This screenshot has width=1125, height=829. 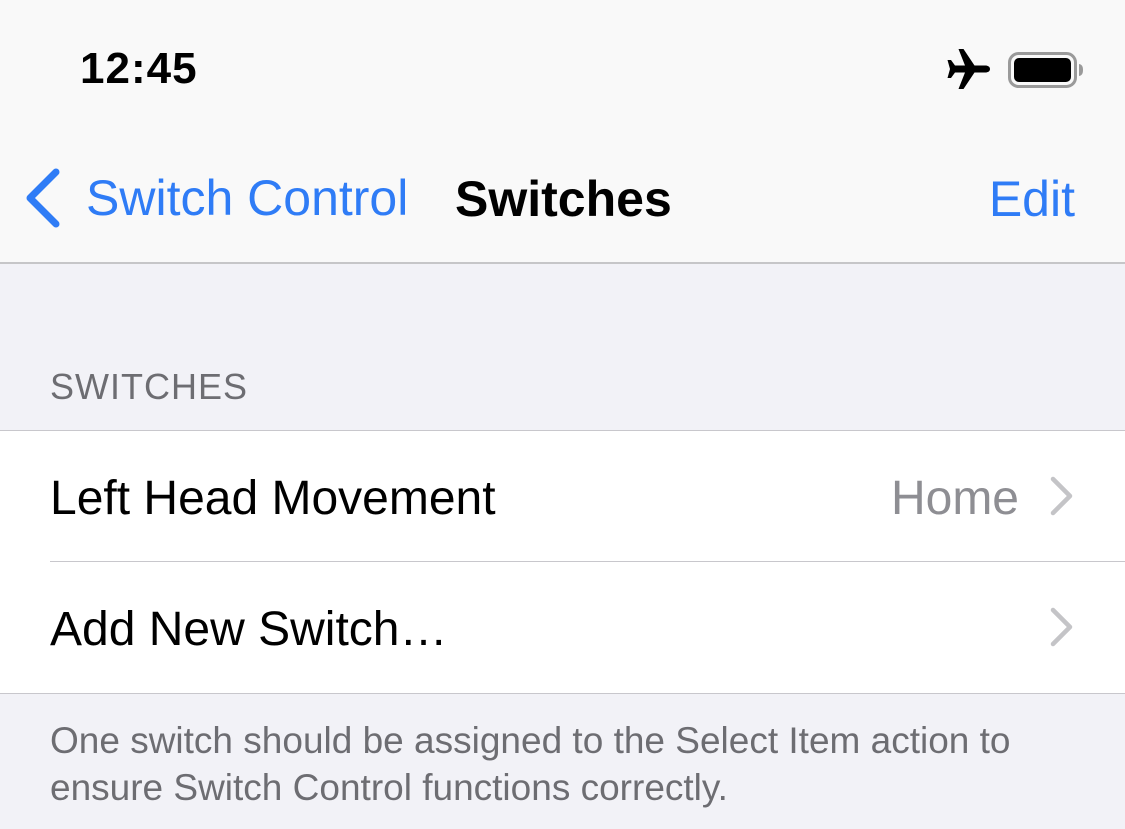 I want to click on status-time: 12:45, so click(x=139, y=68).